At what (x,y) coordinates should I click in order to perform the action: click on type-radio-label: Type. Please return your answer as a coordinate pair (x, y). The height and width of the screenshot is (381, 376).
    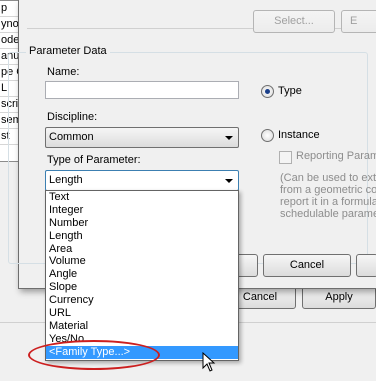
    Looking at the image, I should click on (290, 91).